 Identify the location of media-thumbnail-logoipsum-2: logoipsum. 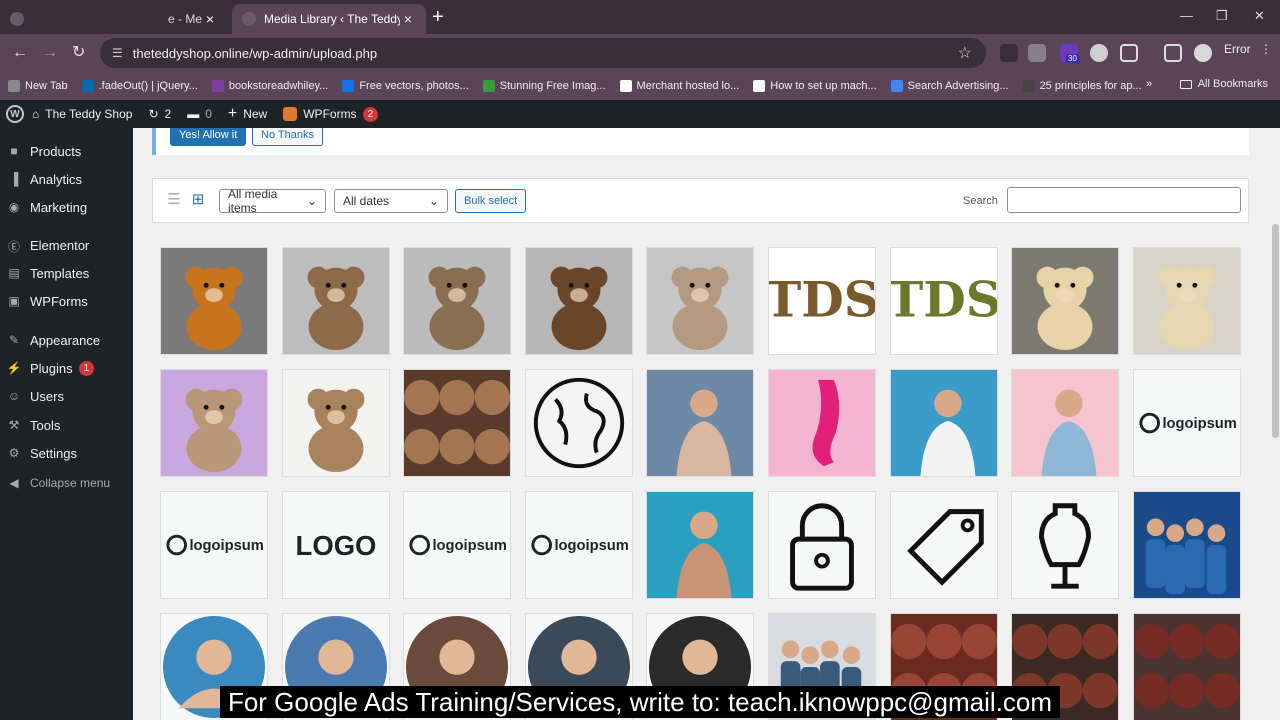
(214, 545).